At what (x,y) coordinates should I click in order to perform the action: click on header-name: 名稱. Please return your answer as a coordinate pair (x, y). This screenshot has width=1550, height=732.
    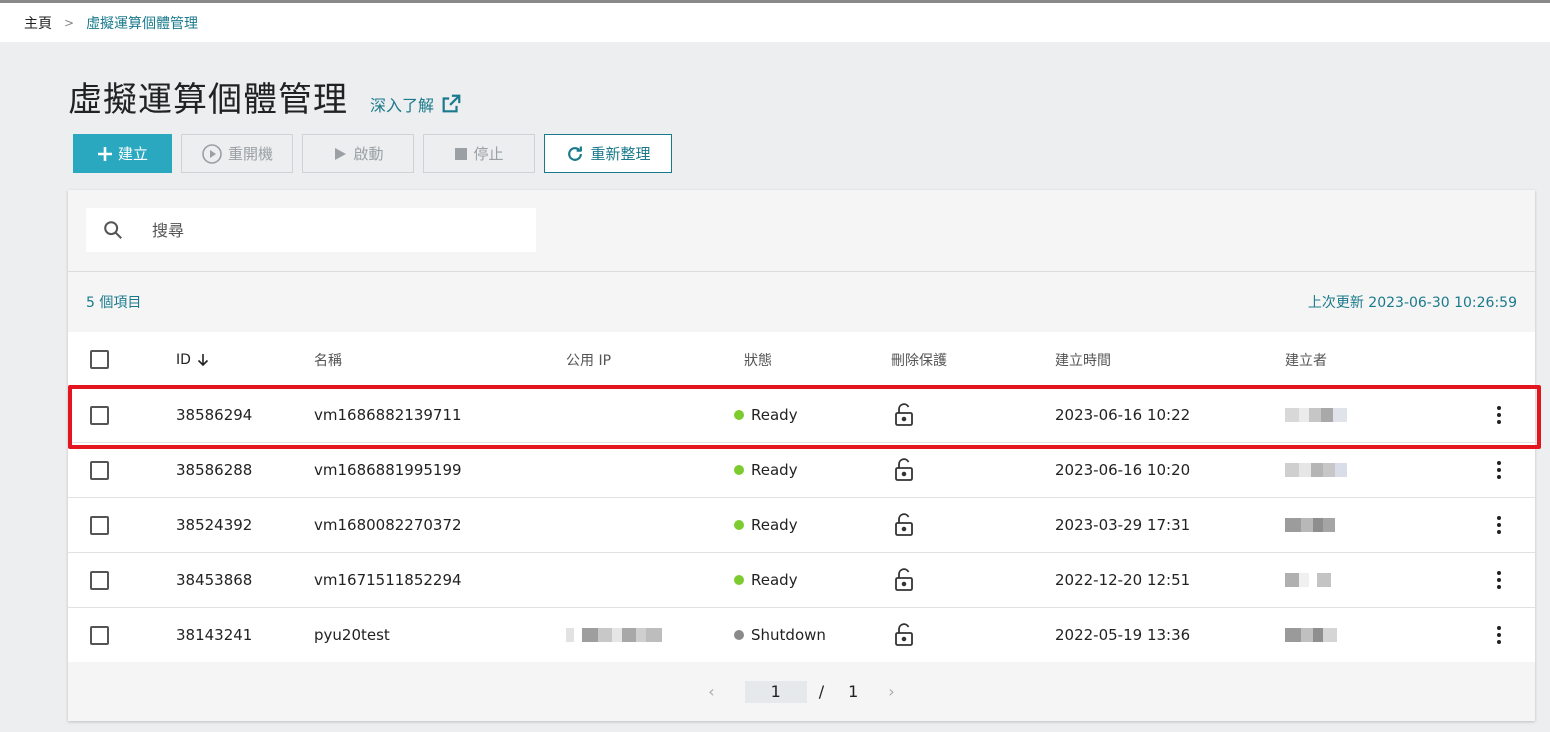
    Looking at the image, I should click on (328, 359).